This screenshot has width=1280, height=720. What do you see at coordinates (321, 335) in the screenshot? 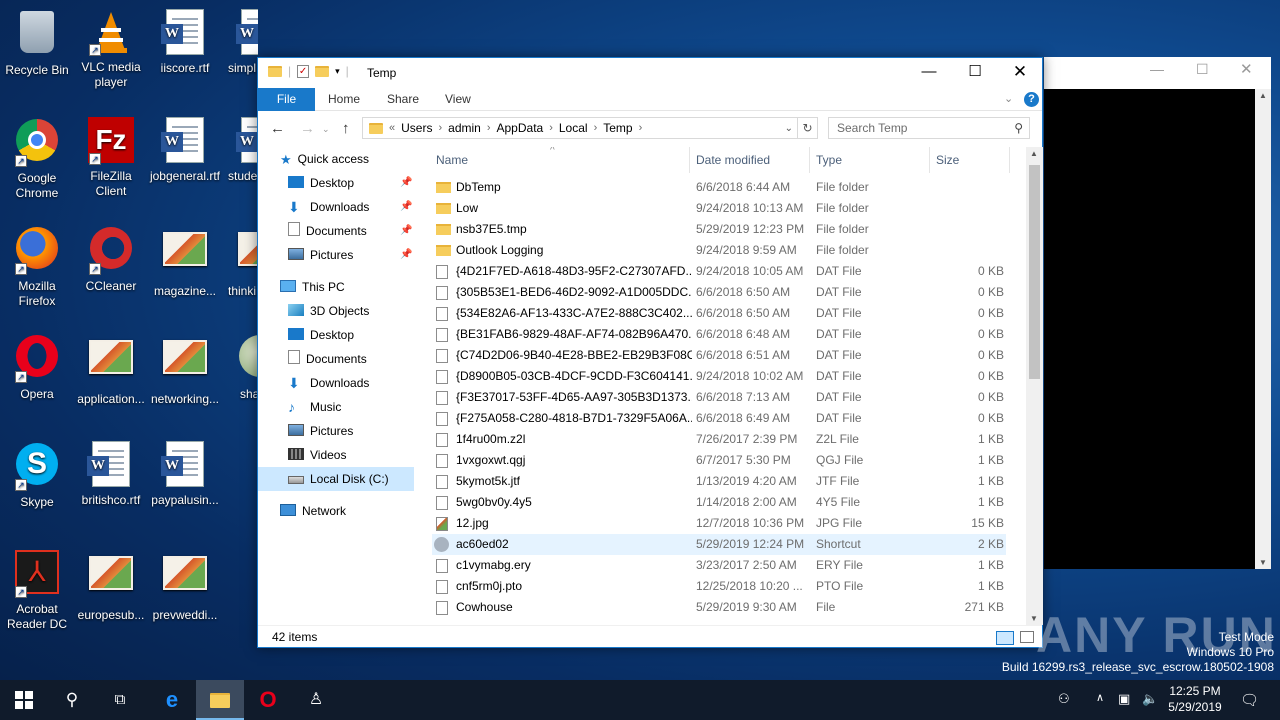
I see `nav-desktop: Desktop` at bounding box center [321, 335].